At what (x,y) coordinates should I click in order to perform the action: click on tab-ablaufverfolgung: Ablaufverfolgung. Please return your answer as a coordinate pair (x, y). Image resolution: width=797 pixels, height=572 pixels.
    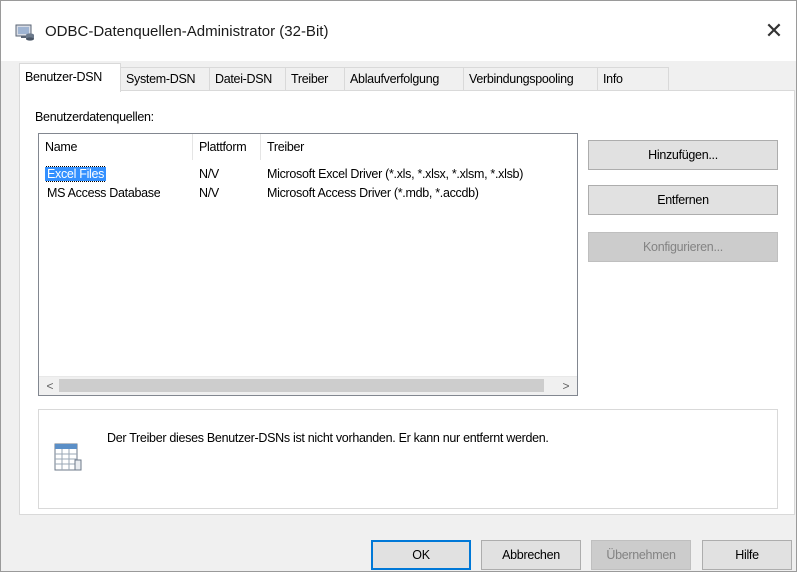
    Looking at the image, I should click on (404, 78).